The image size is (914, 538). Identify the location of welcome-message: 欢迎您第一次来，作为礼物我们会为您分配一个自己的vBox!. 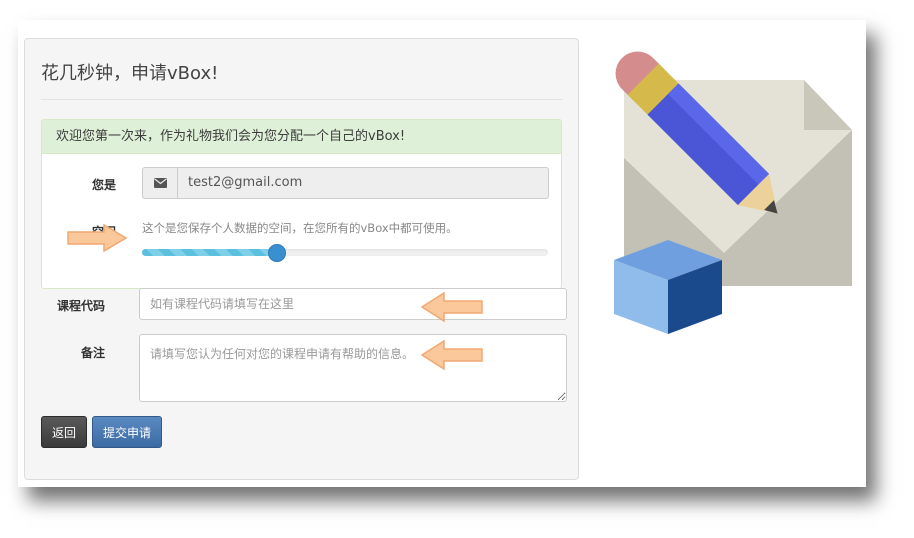
(301, 137).